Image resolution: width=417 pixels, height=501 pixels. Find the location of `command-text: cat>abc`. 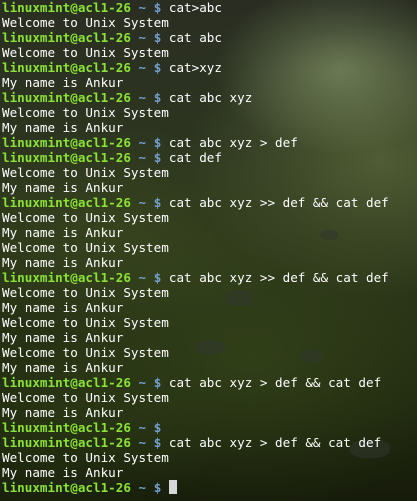

command-text: cat>abc is located at coordinates (195, 7).